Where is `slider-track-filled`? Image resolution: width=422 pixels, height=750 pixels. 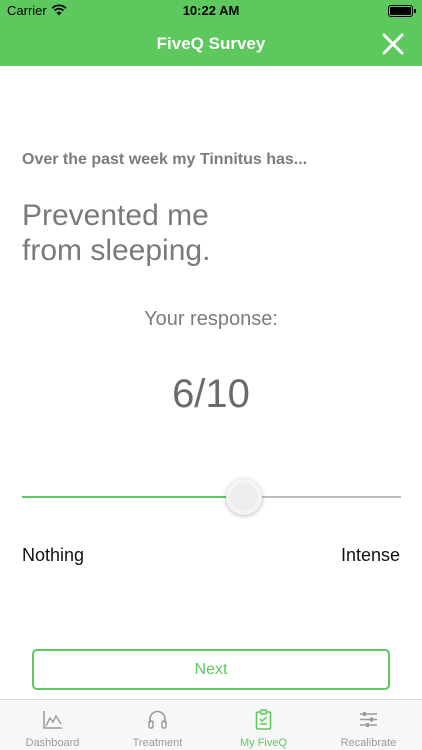 slider-track-filled is located at coordinates (125, 497).